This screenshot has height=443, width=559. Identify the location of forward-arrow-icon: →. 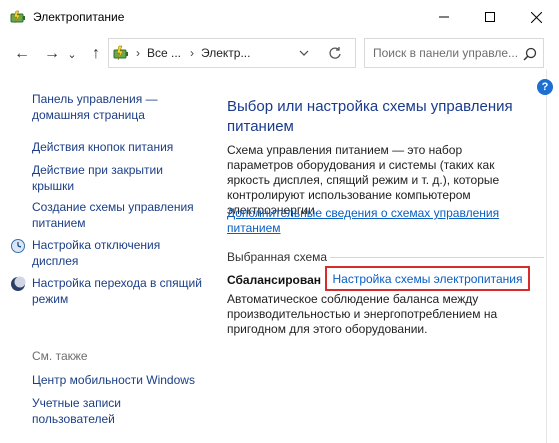
(52, 53).